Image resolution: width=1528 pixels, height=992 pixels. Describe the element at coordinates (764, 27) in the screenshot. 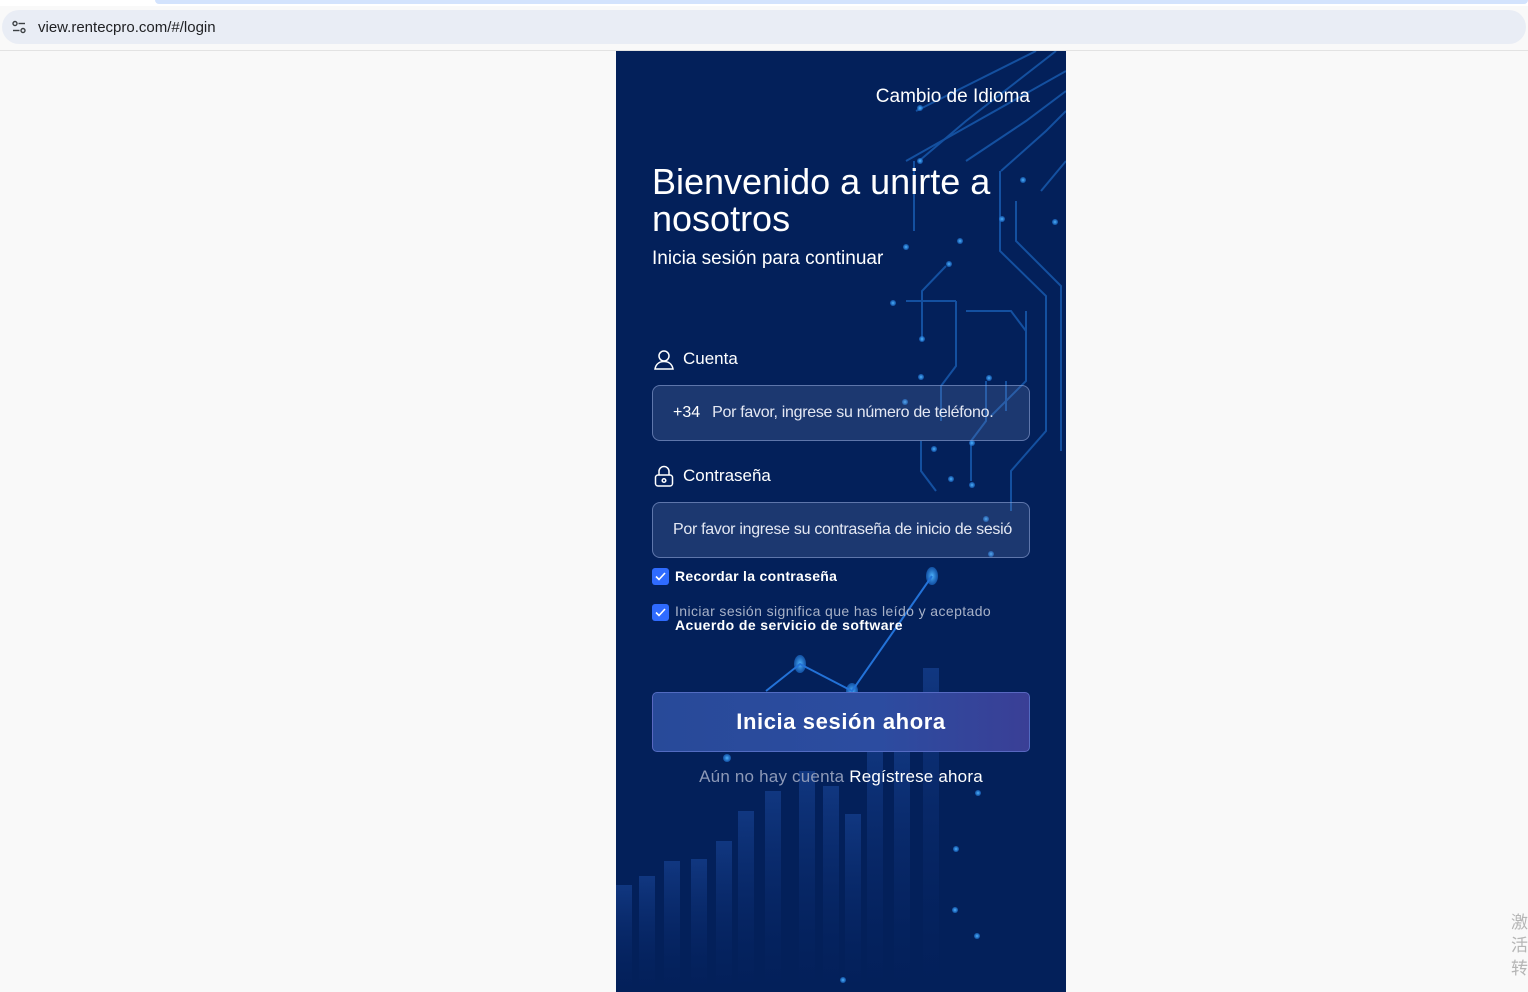

I see `address-bar: view.rentecpro.com/#/login` at that location.